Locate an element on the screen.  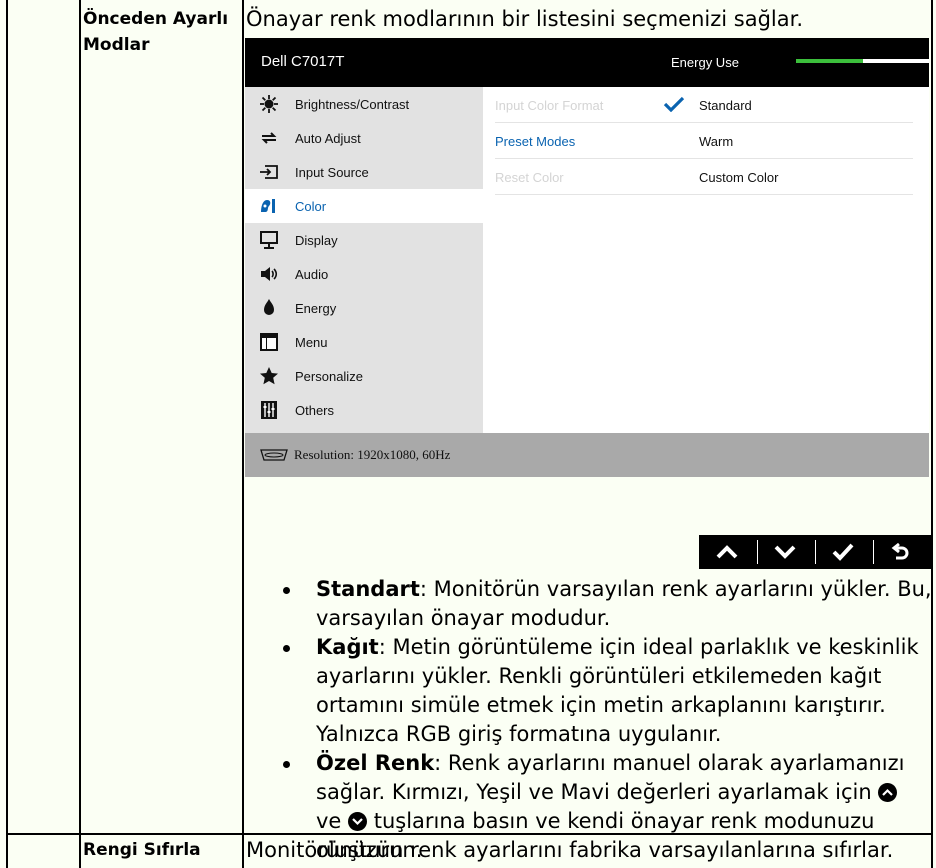
osd-menu-item-audio: Audio is located at coordinates (364, 274).